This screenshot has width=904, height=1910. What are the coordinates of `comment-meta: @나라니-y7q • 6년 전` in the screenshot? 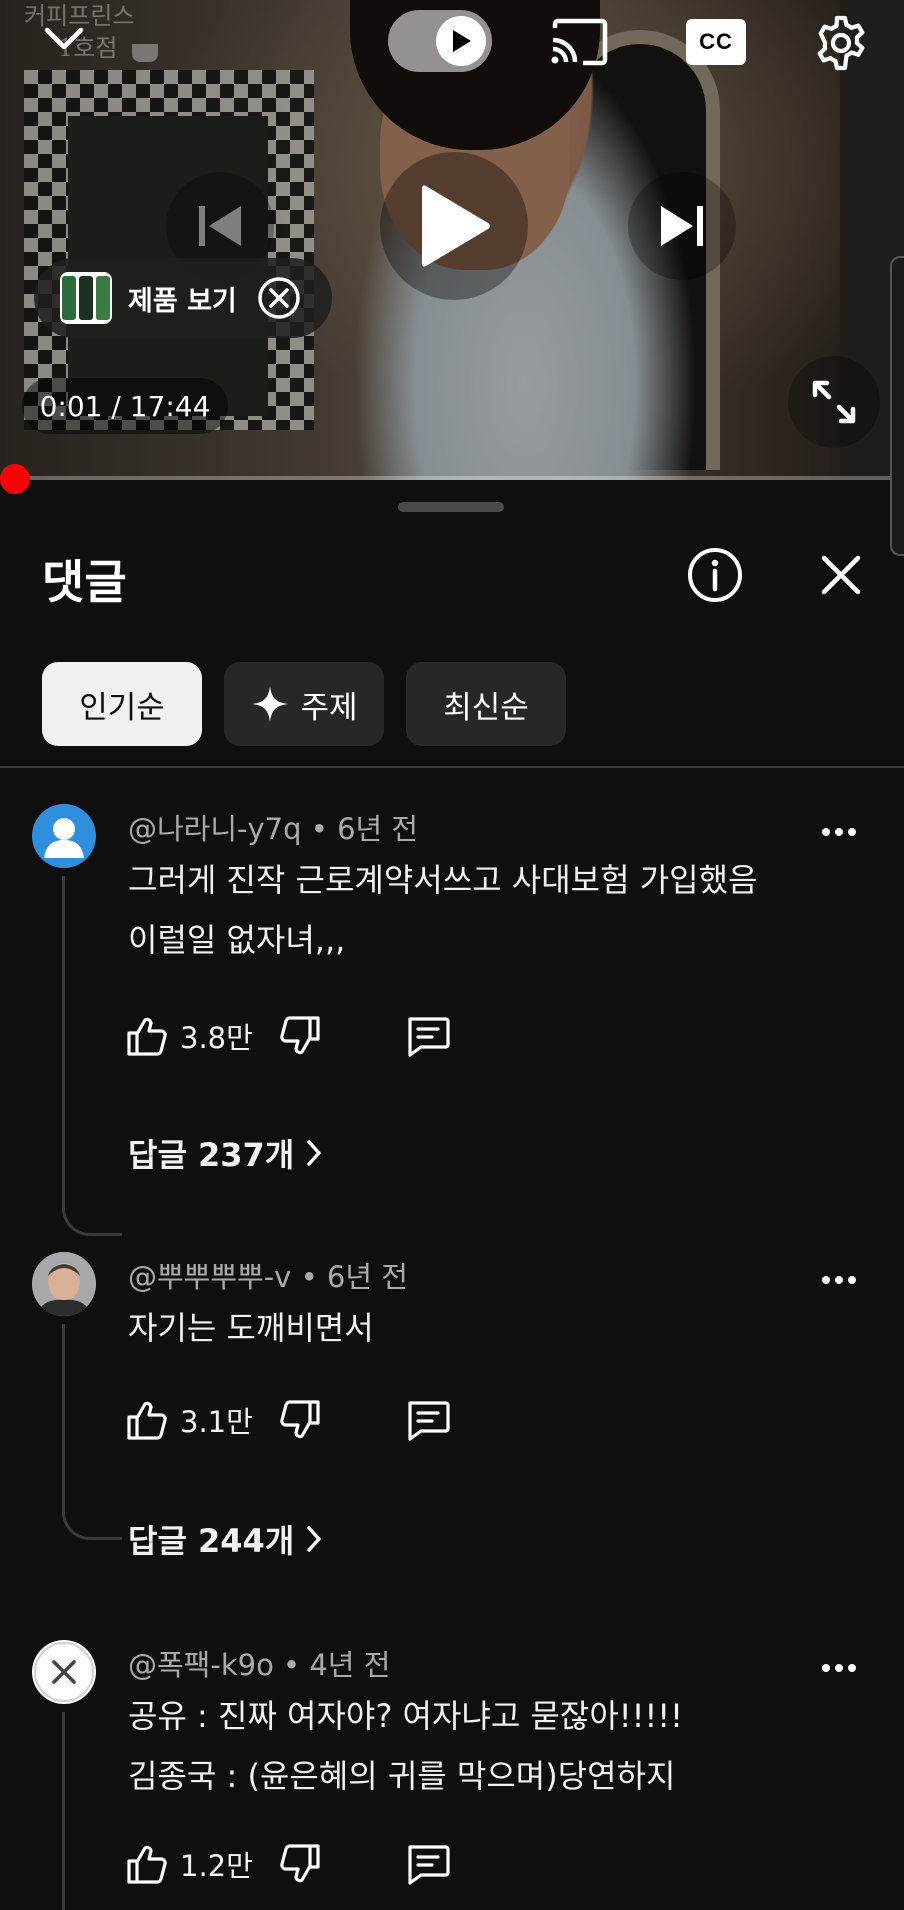 It's located at (273, 829).